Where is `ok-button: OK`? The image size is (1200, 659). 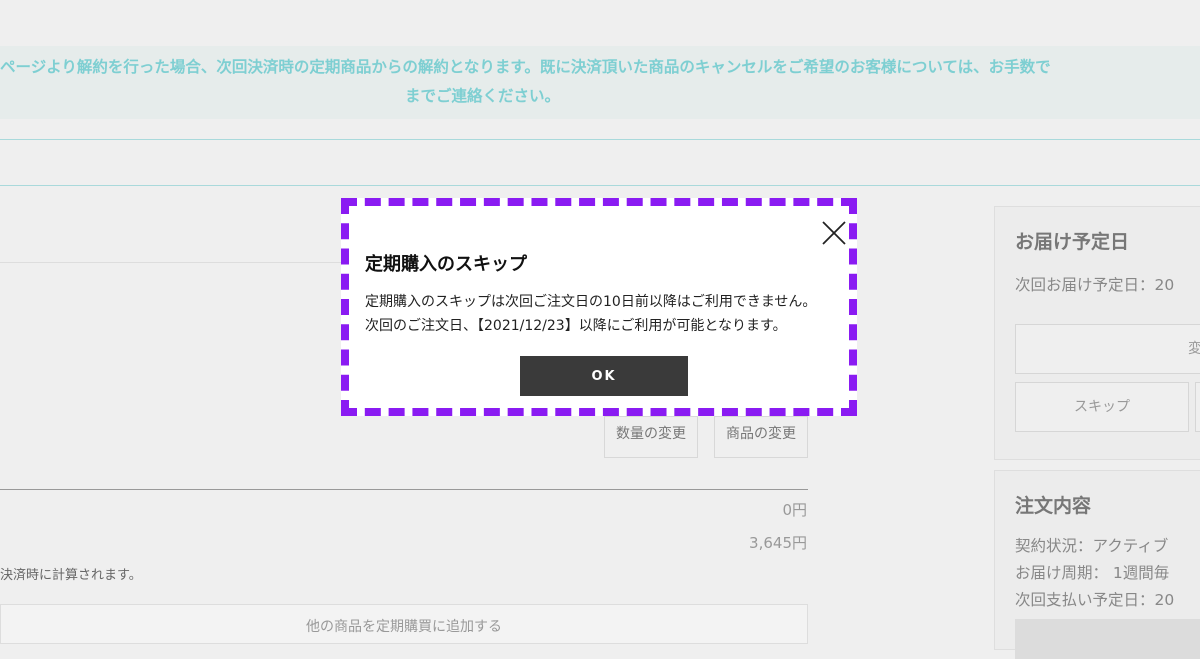
ok-button: OK is located at coordinates (604, 376).